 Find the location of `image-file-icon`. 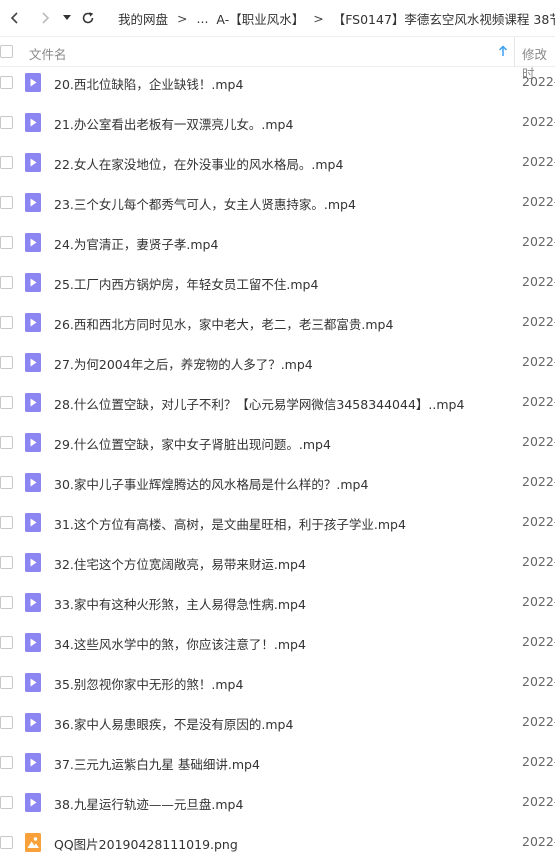

image-file-icon is located at coordinates (33, 842).